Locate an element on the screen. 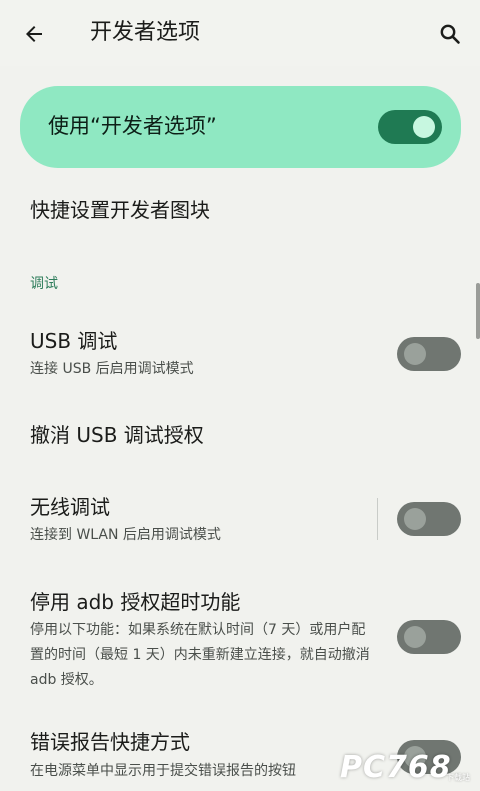  revoke-usb-debugging-item: 撤消 USB 调试授权 is located at coordinates (240, 437).